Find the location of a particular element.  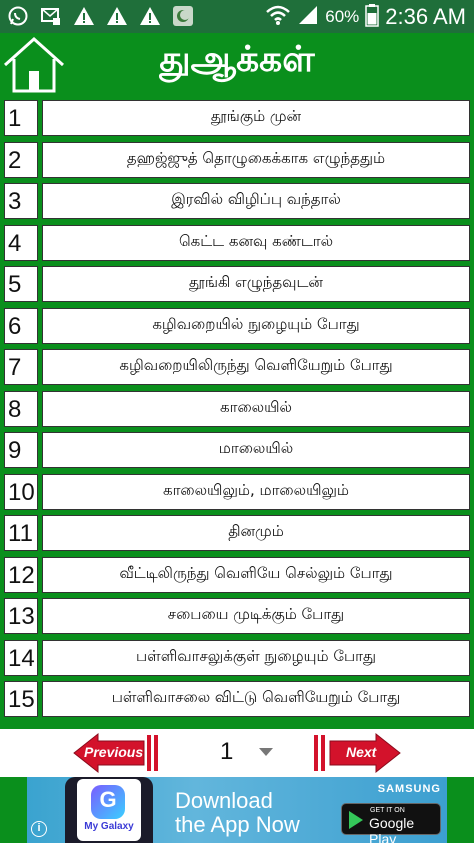

ad-brand: SAMSUNG is located at coordinates (409, 789).